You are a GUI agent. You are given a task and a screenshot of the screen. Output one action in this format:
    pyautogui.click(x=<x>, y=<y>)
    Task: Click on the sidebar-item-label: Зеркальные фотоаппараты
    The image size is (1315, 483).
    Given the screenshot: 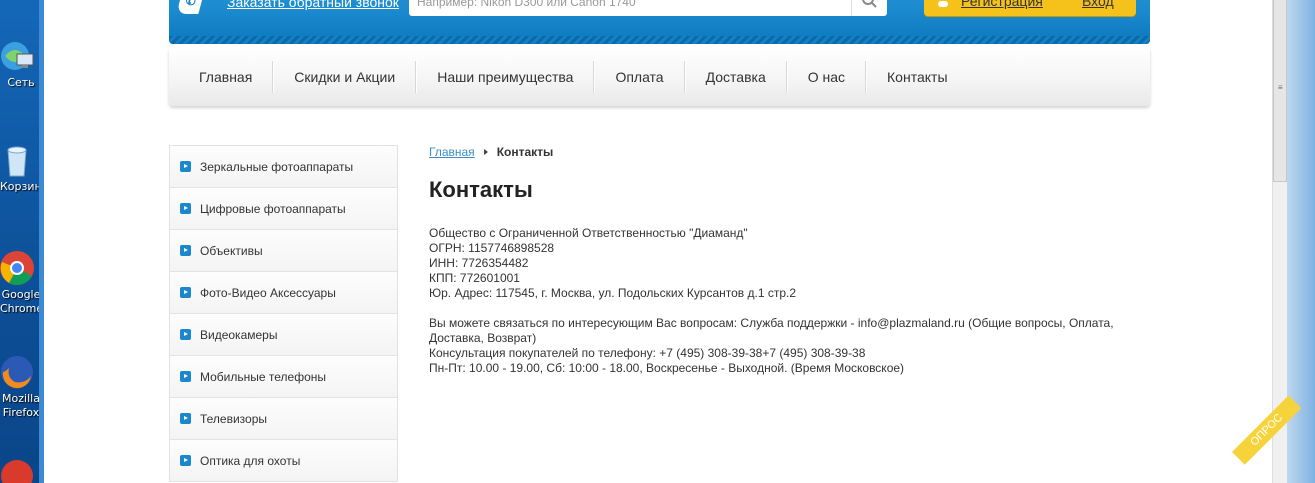 What is the action you would take?
    pyautogui.click(x=277, y=166)
    